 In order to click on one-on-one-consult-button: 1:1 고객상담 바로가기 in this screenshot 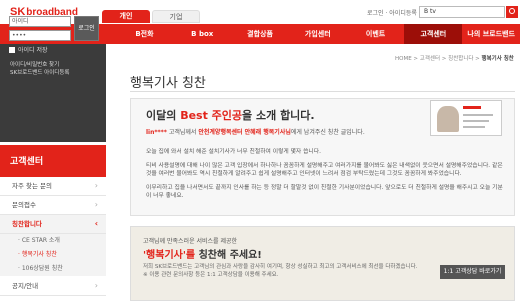, I will do `click(472, 272)`.